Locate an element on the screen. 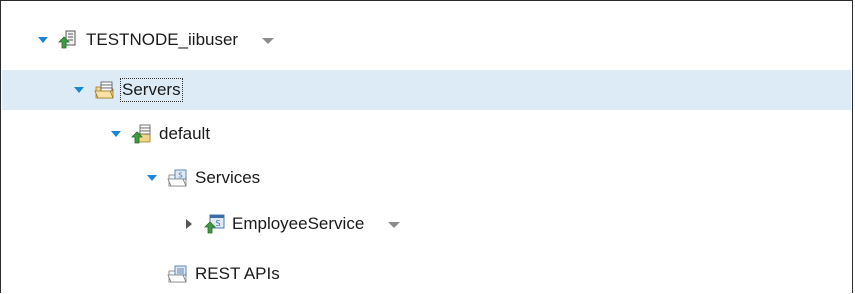  tree-row-employee-service: S EmployeeService is located at coordinates (426, 224).